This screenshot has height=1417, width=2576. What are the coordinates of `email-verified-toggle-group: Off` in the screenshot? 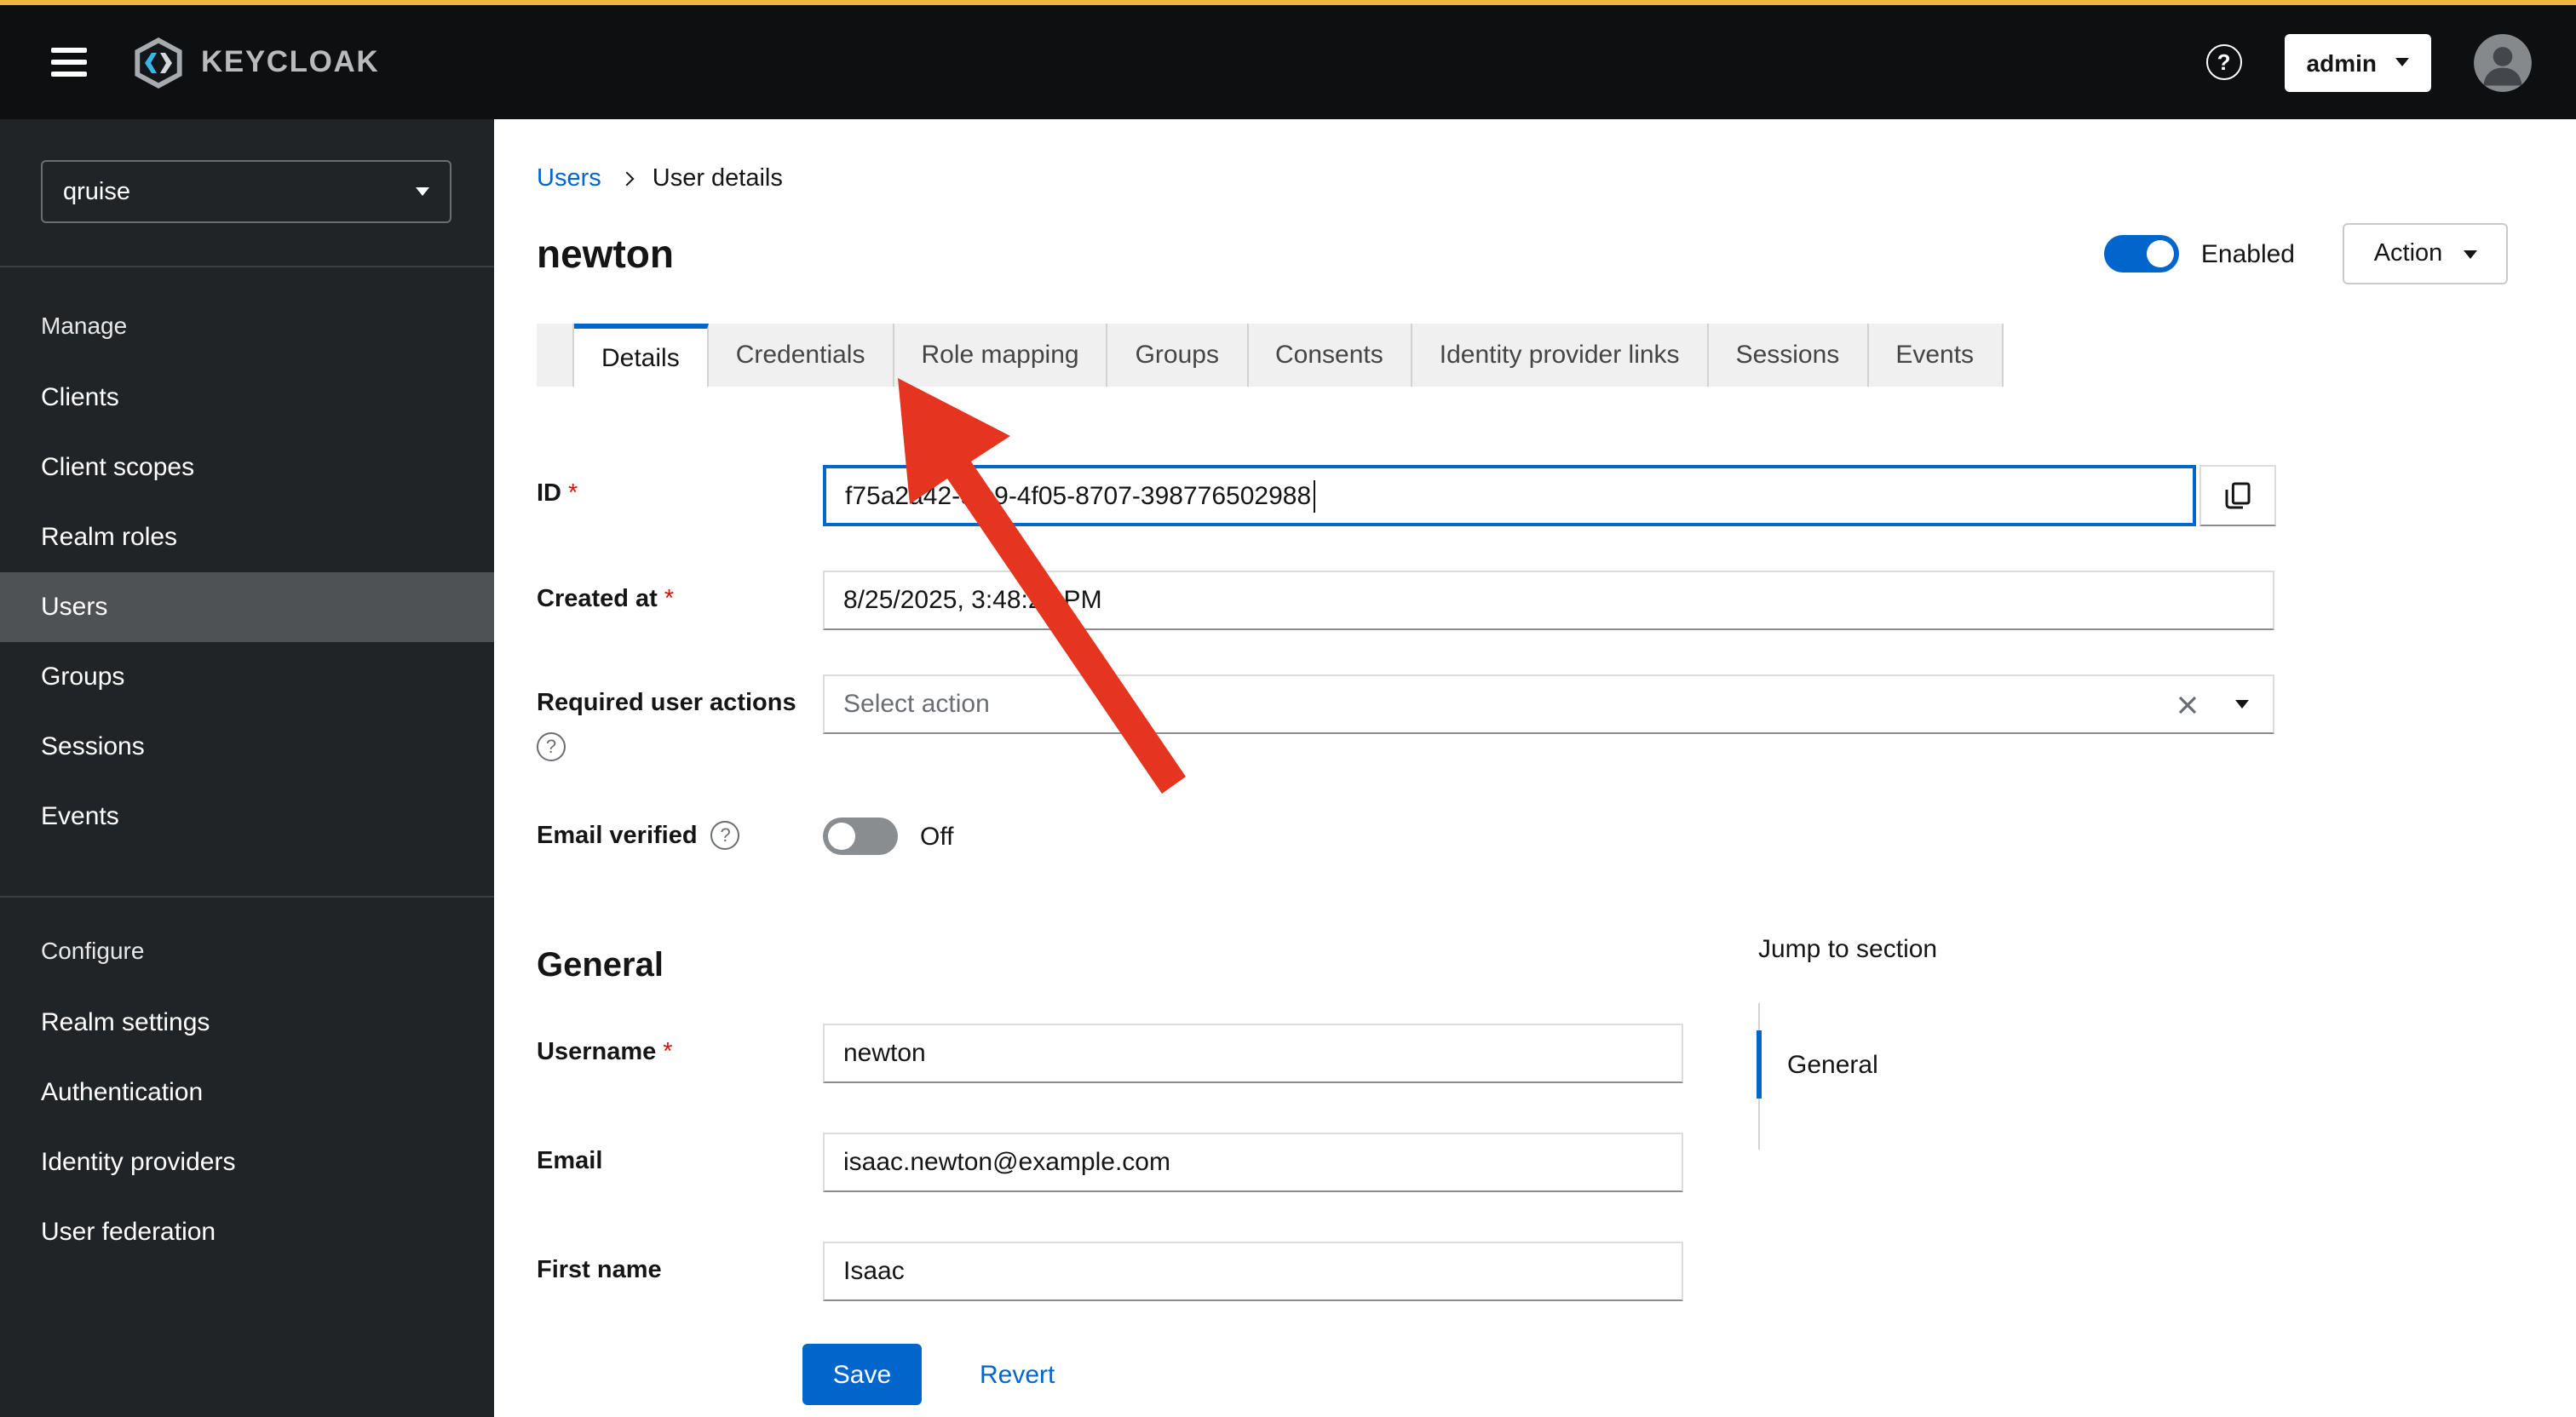 It's located at (888, 831).